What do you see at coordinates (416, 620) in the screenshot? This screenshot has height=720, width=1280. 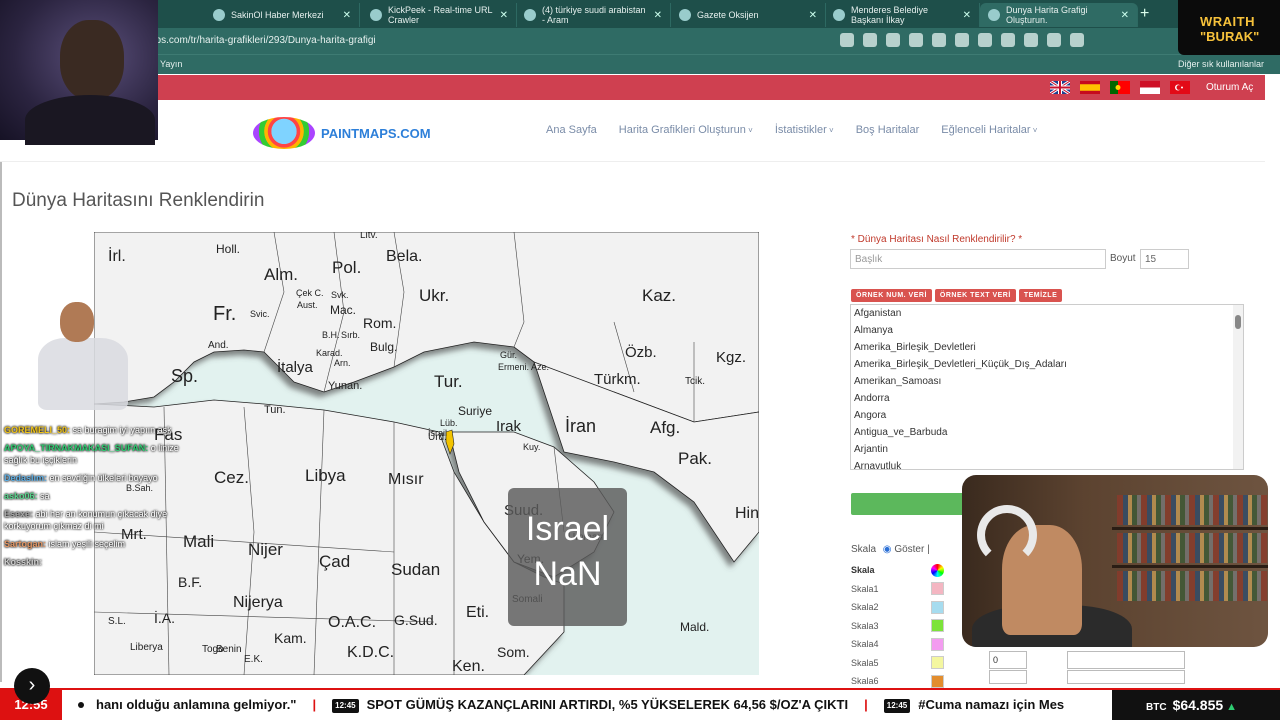 I see `country-label: G.Sud.` at bounding box center [416, 620].